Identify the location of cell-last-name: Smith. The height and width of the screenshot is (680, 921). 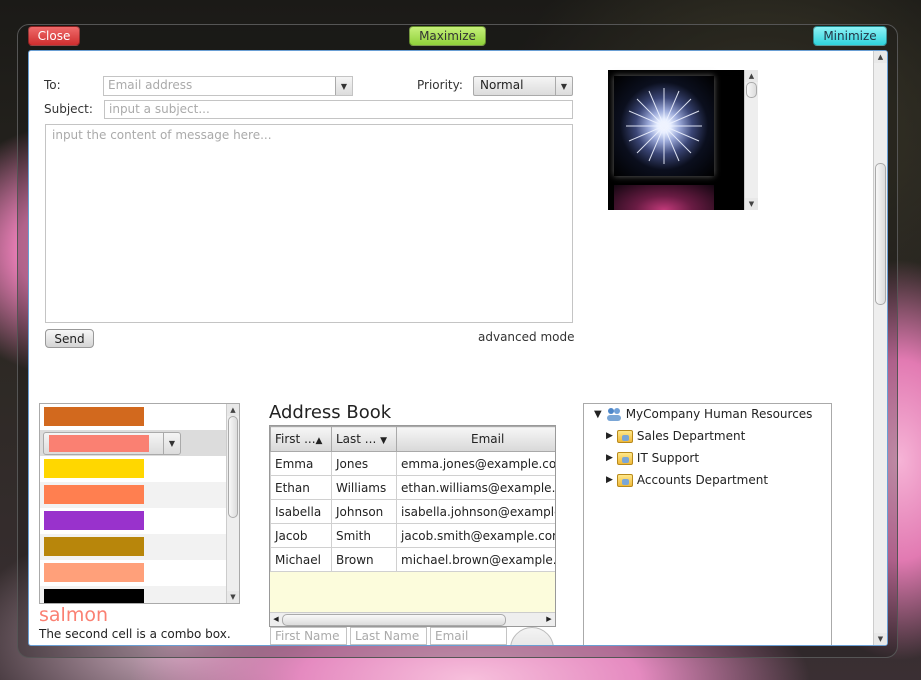
(364, 535).